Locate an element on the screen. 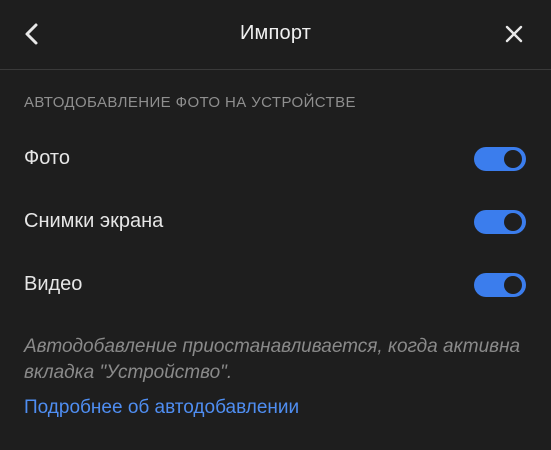 The image size is (551, 450). section-title: АВТОДОБАВЛЕНИЕ ФОТО НА УСТРОЙСТВЕ is located at coordinates (190, 102).